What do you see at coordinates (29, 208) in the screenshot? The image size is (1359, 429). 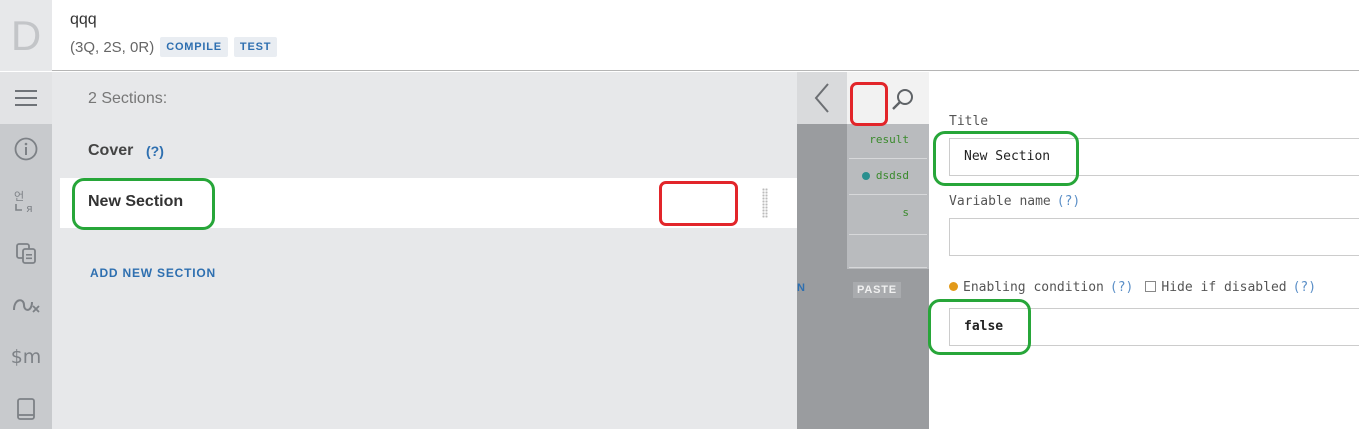 I see `svg-text: я` at bounding box center [29, 208].